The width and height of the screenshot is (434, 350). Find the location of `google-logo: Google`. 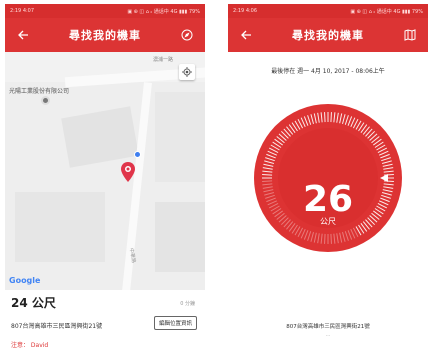

google-logo: Google is located at coordinates (25, 280).